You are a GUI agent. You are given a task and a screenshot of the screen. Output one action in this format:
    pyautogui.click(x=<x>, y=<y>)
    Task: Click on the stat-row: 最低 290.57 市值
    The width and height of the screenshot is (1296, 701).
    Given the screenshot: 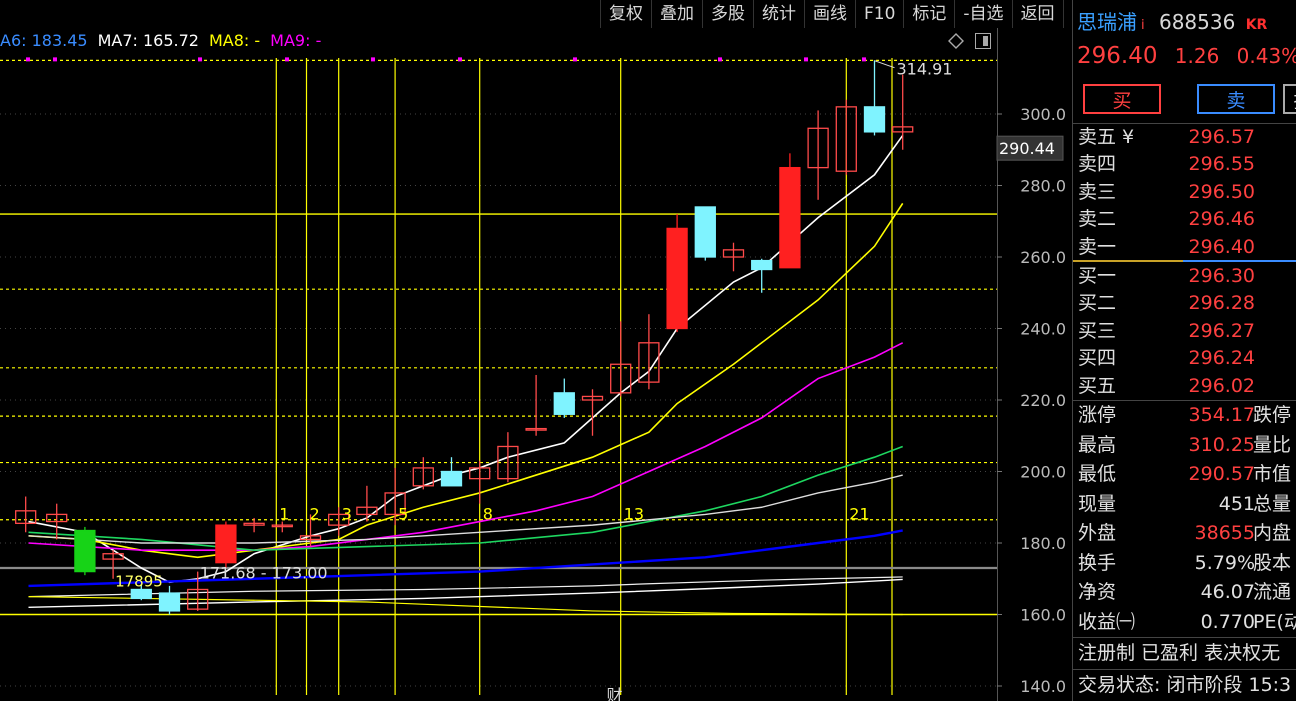 What is the action you would take?
    pyautogui.click(x=1184, y=474)
    